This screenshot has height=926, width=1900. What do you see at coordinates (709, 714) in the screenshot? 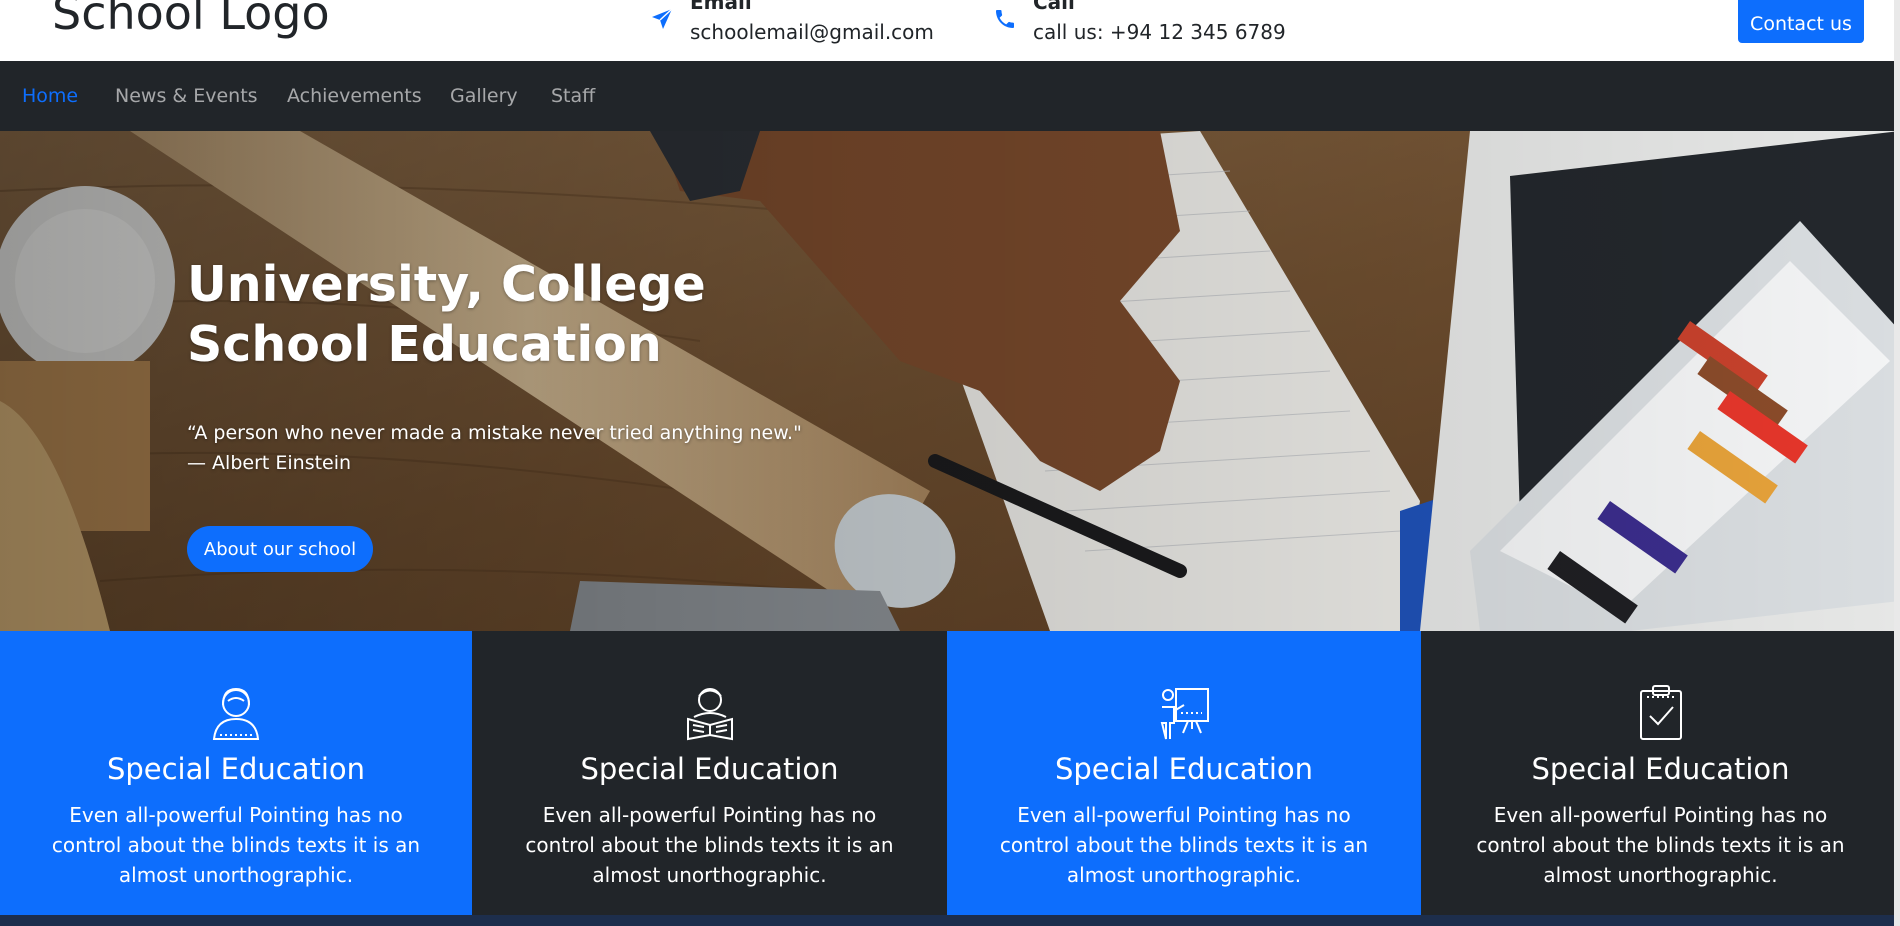
I see `student-reading-icon` at bounding box center [709, 714].